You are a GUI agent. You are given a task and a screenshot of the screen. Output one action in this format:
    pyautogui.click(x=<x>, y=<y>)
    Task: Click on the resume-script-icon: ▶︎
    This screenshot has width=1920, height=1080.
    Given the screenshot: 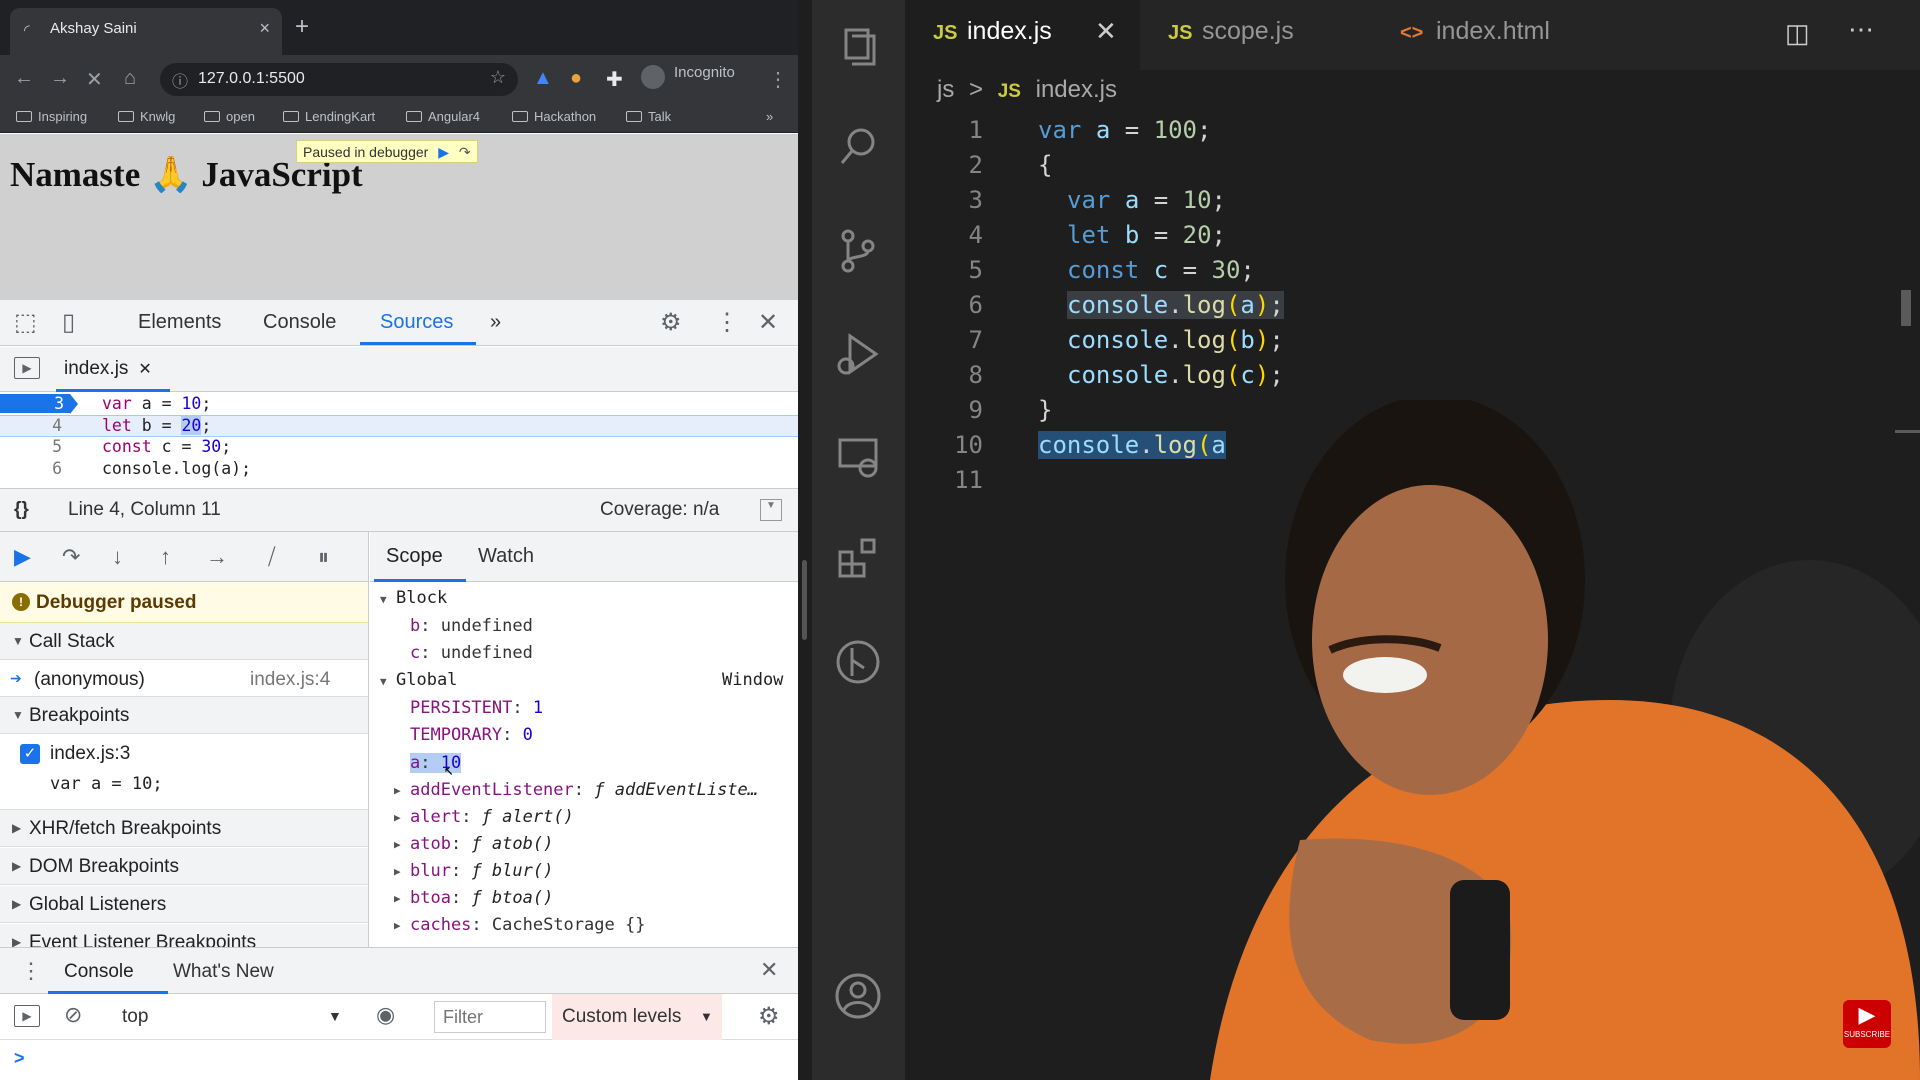 What is the action you would take?
    pyautogui.click(x=22, y=557)
    